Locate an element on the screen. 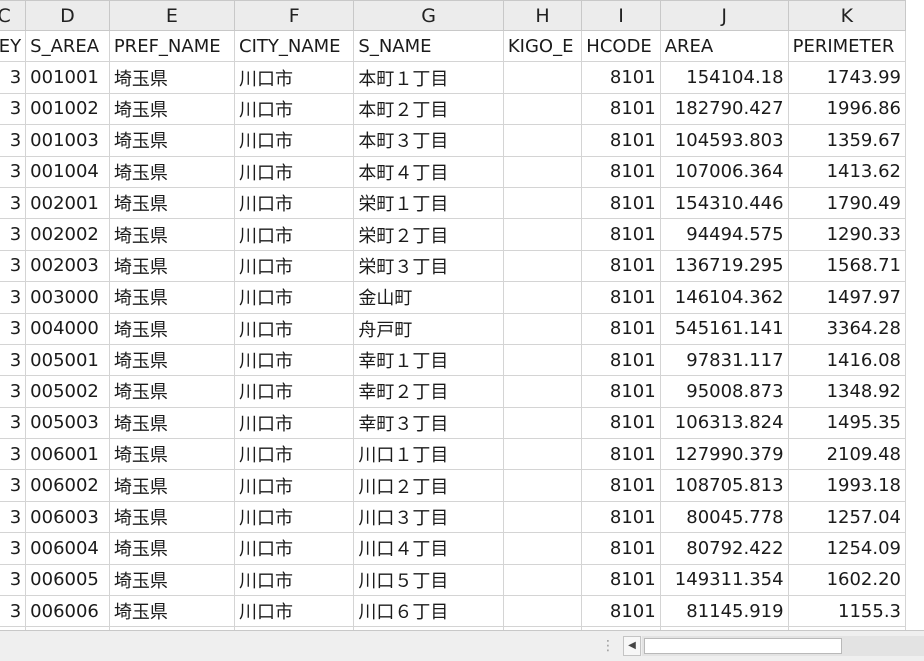 The width and height of the screenshot is (924, 661). table-cell: 002002 is located at coordinates (67, 234).